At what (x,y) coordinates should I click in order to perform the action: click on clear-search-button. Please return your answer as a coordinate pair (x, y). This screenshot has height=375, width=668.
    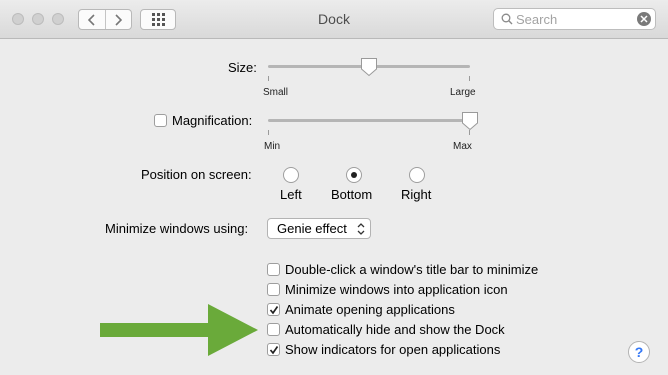
    Looking at the image, I should click on (644, 19).